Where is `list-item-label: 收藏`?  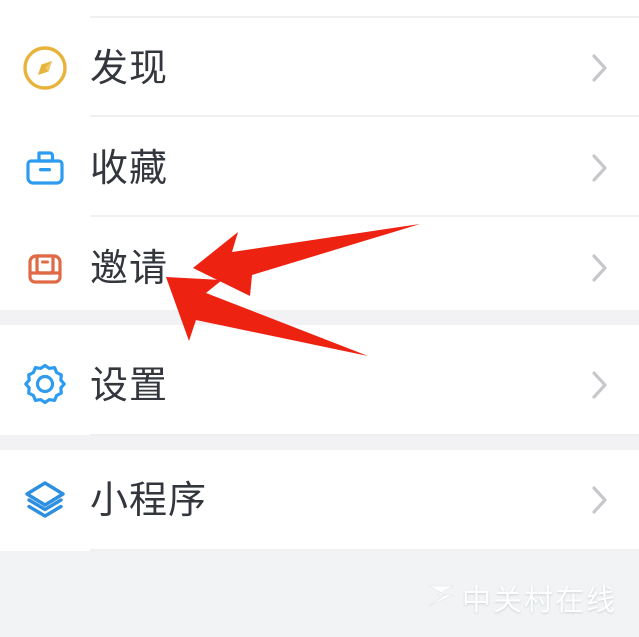 list-item-label: 收藏 is located at coordinates (129, 168).